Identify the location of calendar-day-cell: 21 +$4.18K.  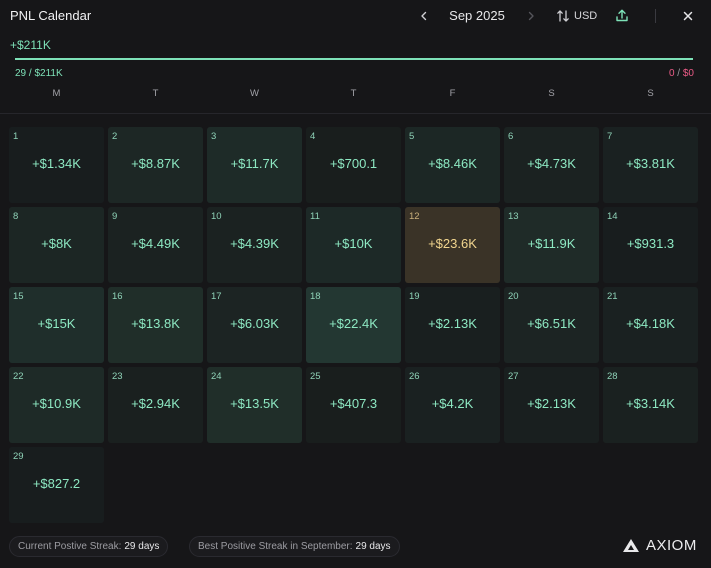
(650, 325).